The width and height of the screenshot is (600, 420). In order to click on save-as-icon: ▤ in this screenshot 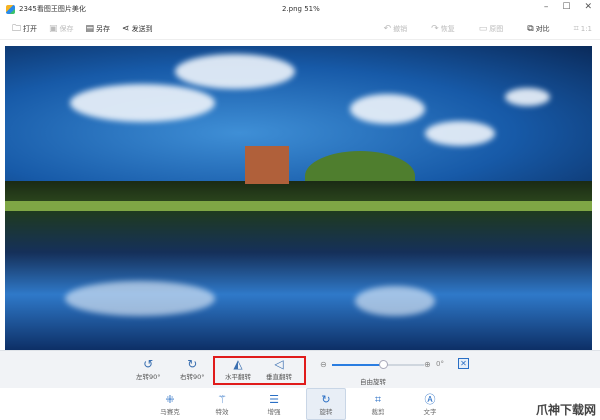, I will do `click(90, 28)`.